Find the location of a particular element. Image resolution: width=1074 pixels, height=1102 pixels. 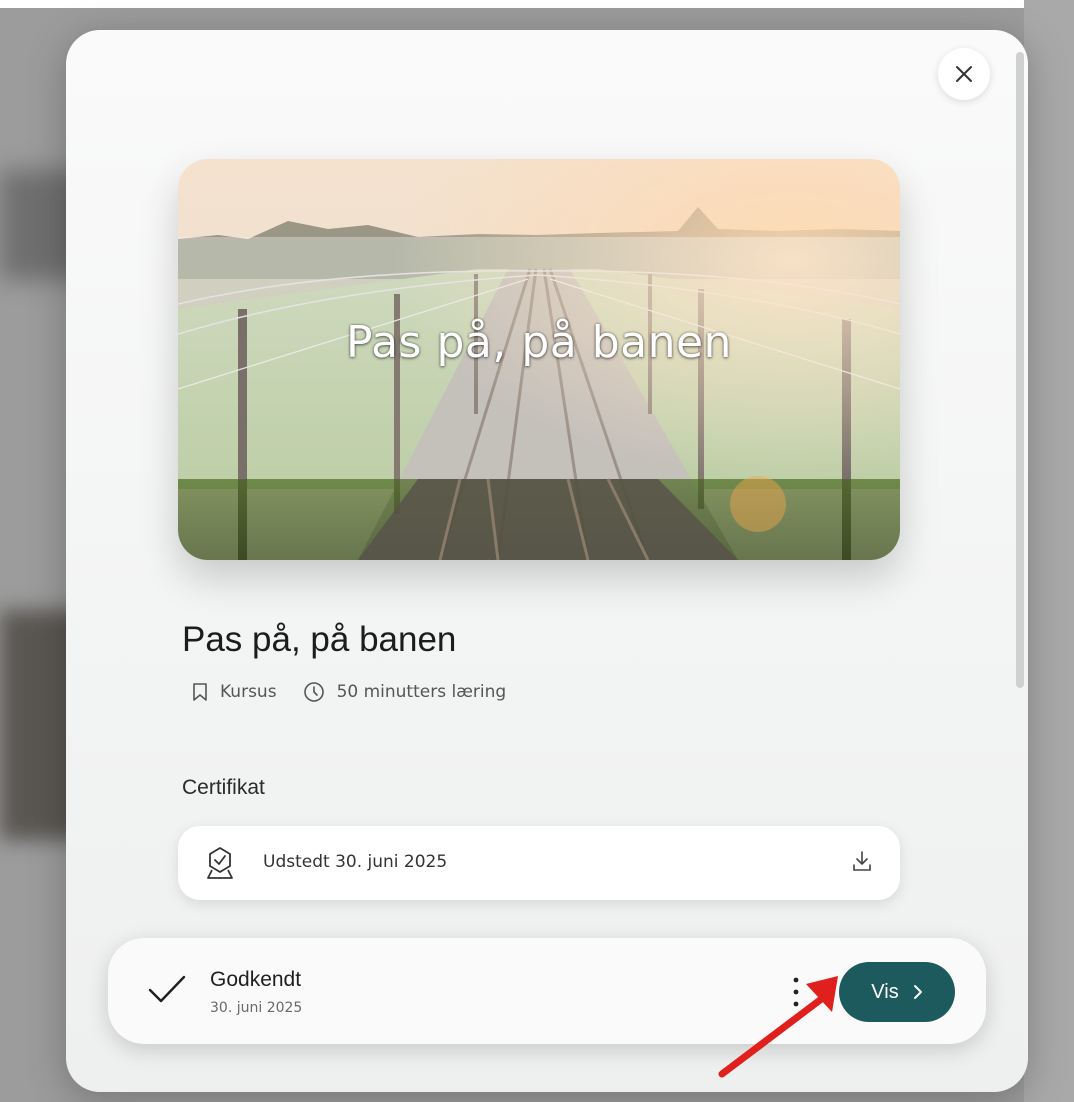

certificate-card: Udstedt 30. juni 2025 is located at coordinates (539, 863).